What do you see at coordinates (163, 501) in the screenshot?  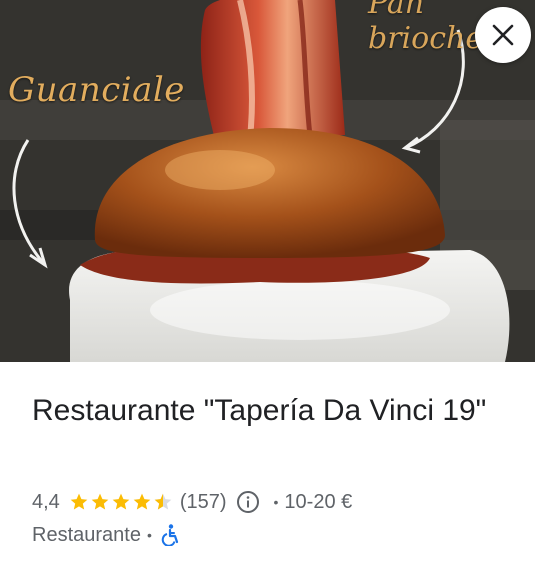 I see `half-star-icon` at bounding box center [163, 501].